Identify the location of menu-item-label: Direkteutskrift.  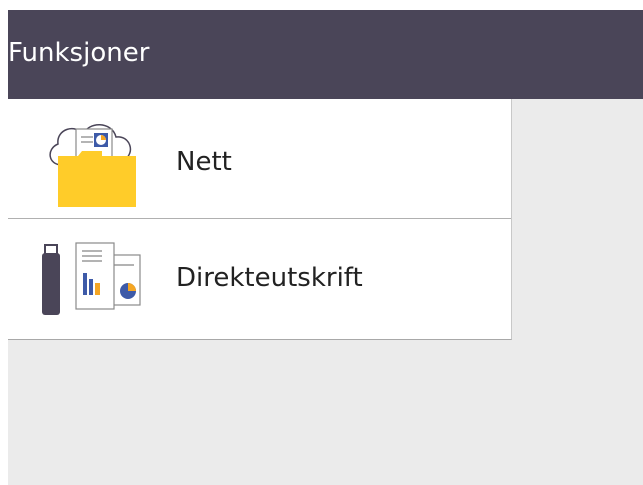
(269, 278).